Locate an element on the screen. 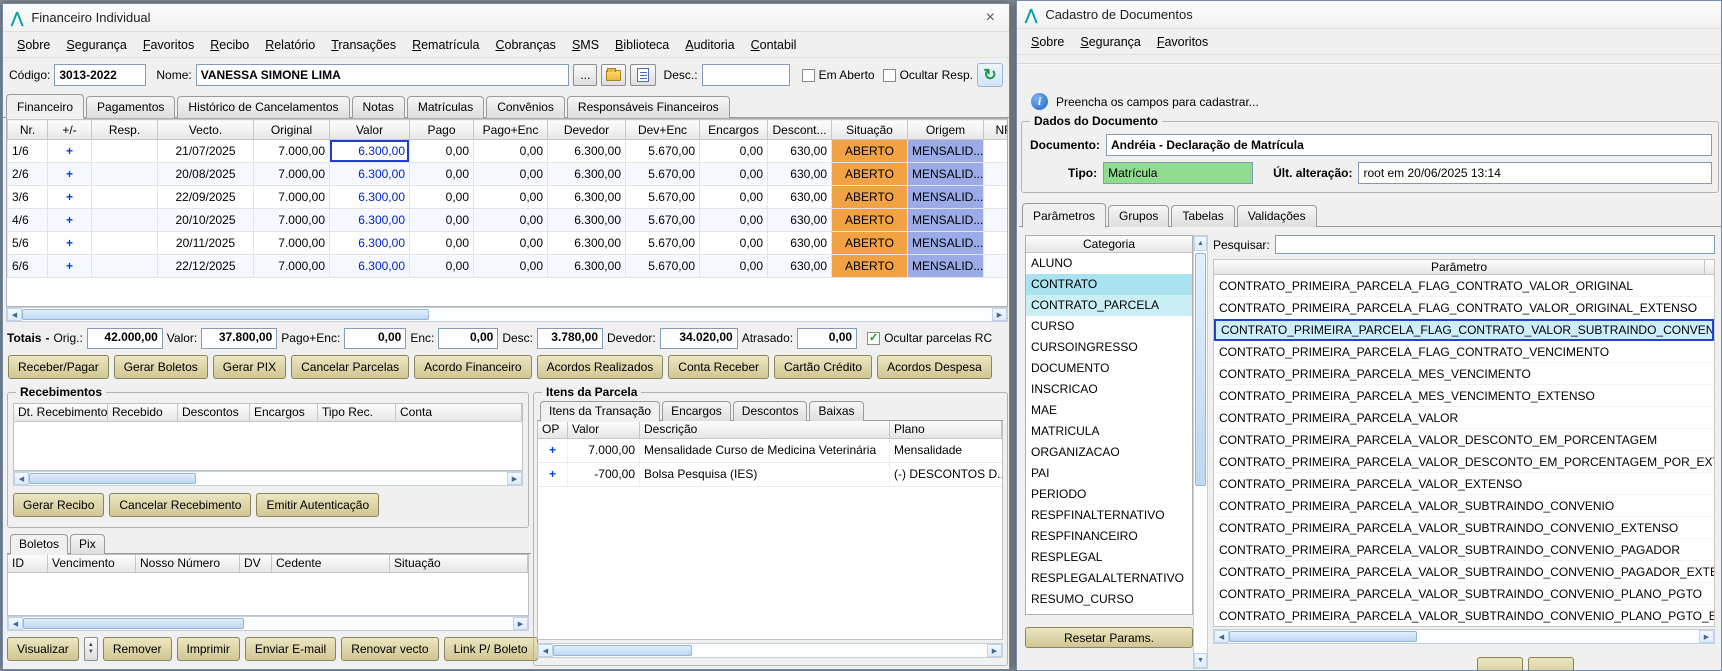 The height and width of the screenshot is (671, 1722). boletos-column-header: Cedente is located at coordinates (331, 563).